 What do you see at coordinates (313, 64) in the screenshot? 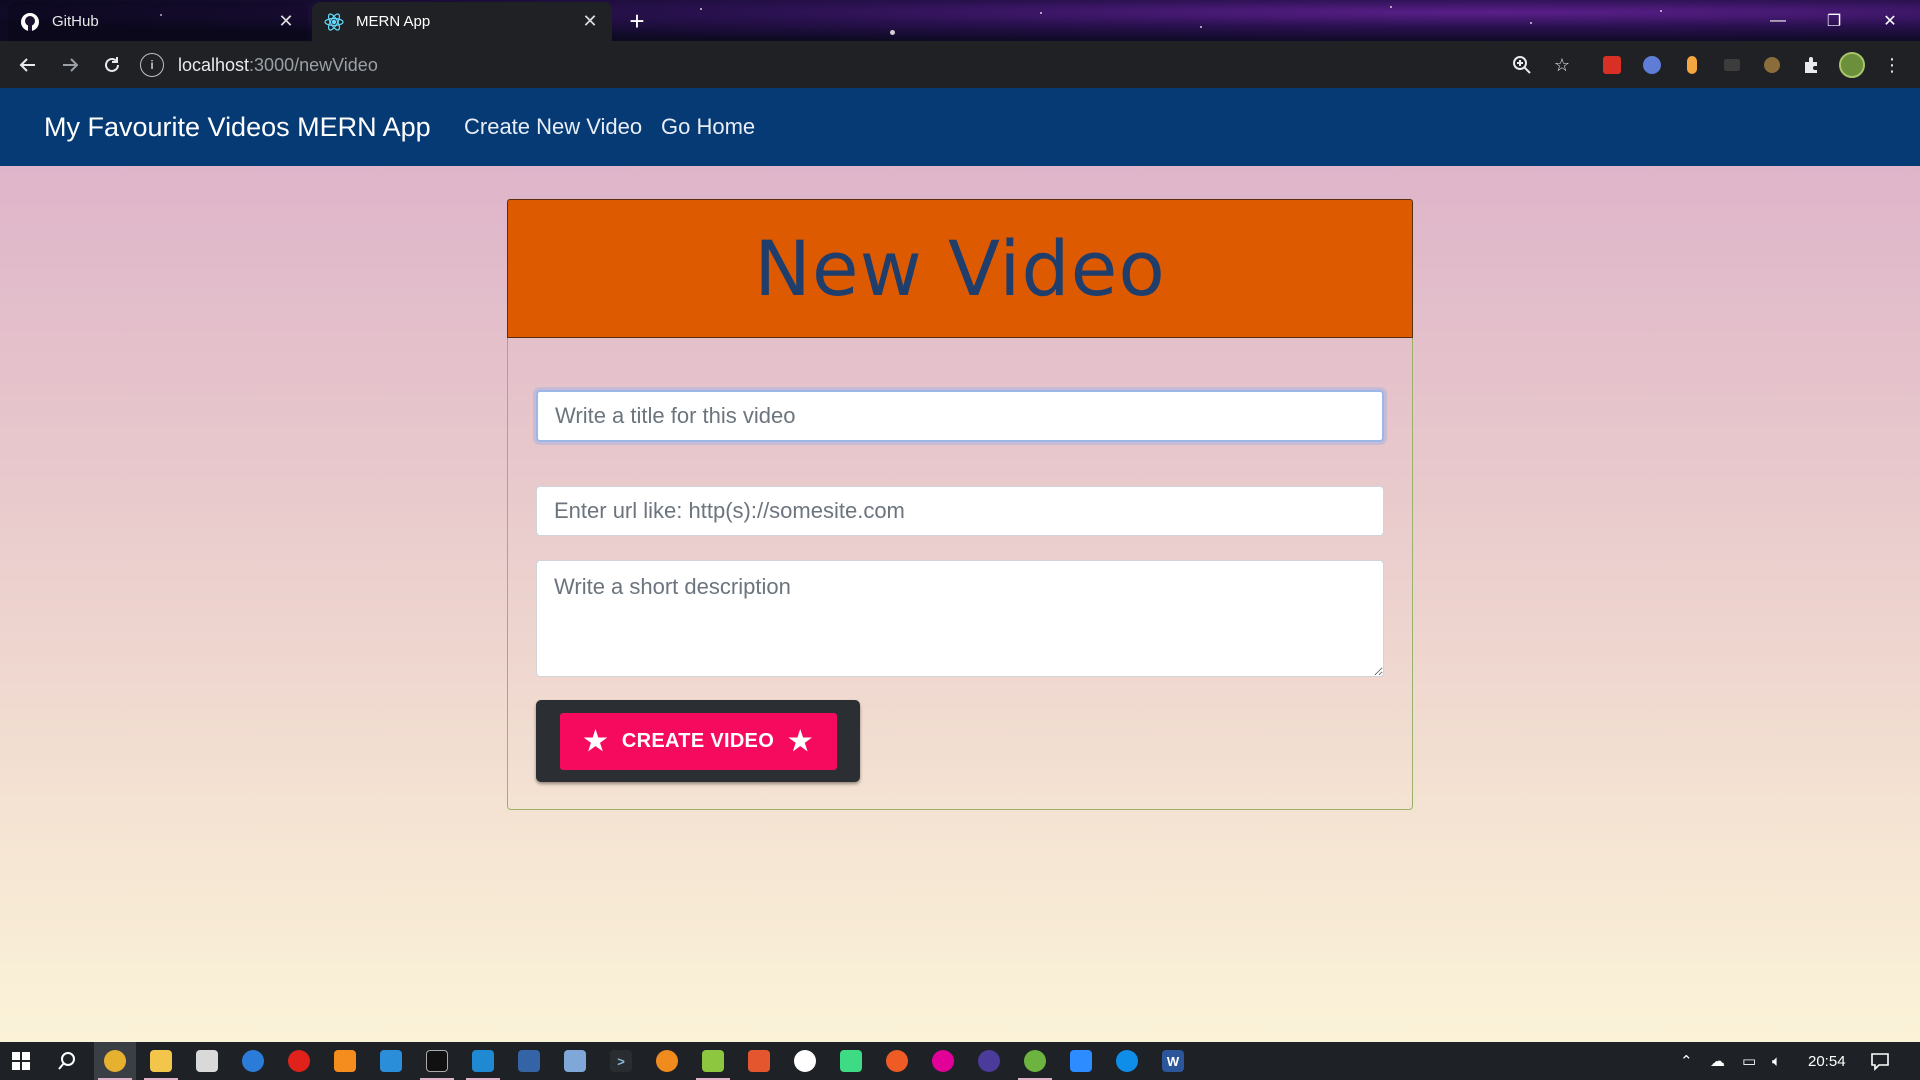
I see `url-path: :3000/newVideo` at bounding box center [313, 64].